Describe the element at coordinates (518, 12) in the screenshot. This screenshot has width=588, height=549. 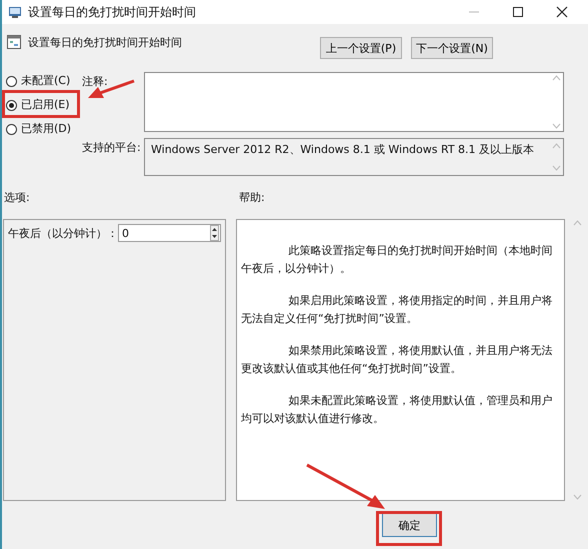
I see `maximize-icon` at that location.